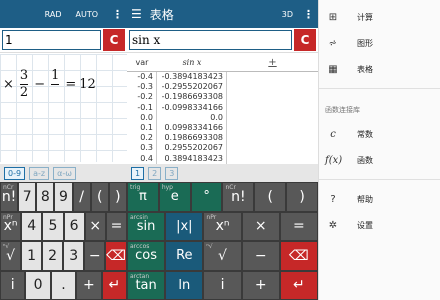  I want to click on key-0-1: 7, so click(27, 197).